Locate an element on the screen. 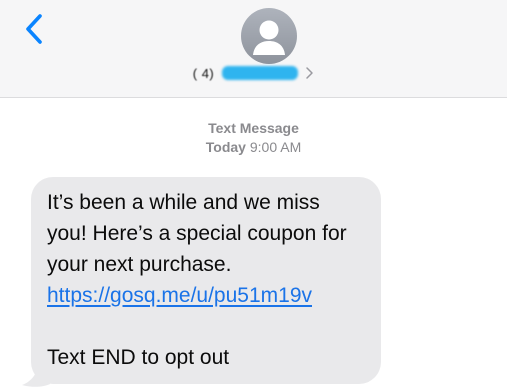 The image size is (507, 388). message-date: Today 9:00 AM is located at coordinates (253, 147).